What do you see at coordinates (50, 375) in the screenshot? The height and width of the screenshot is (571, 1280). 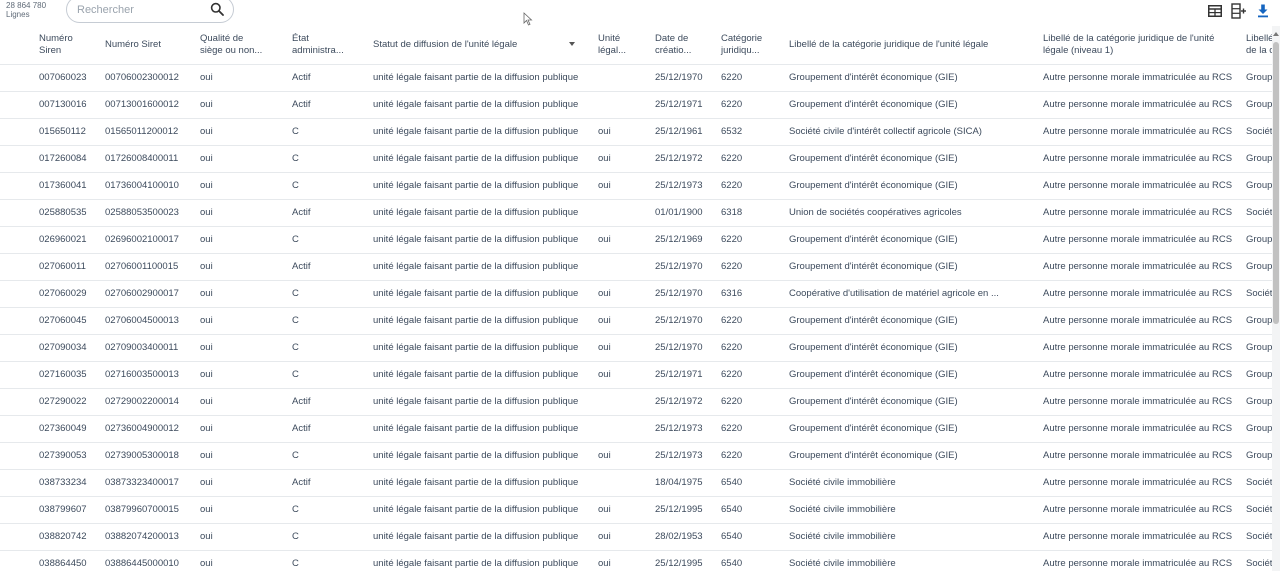 I see `cell-siren: 027160035` at bounding box center [50, 375].